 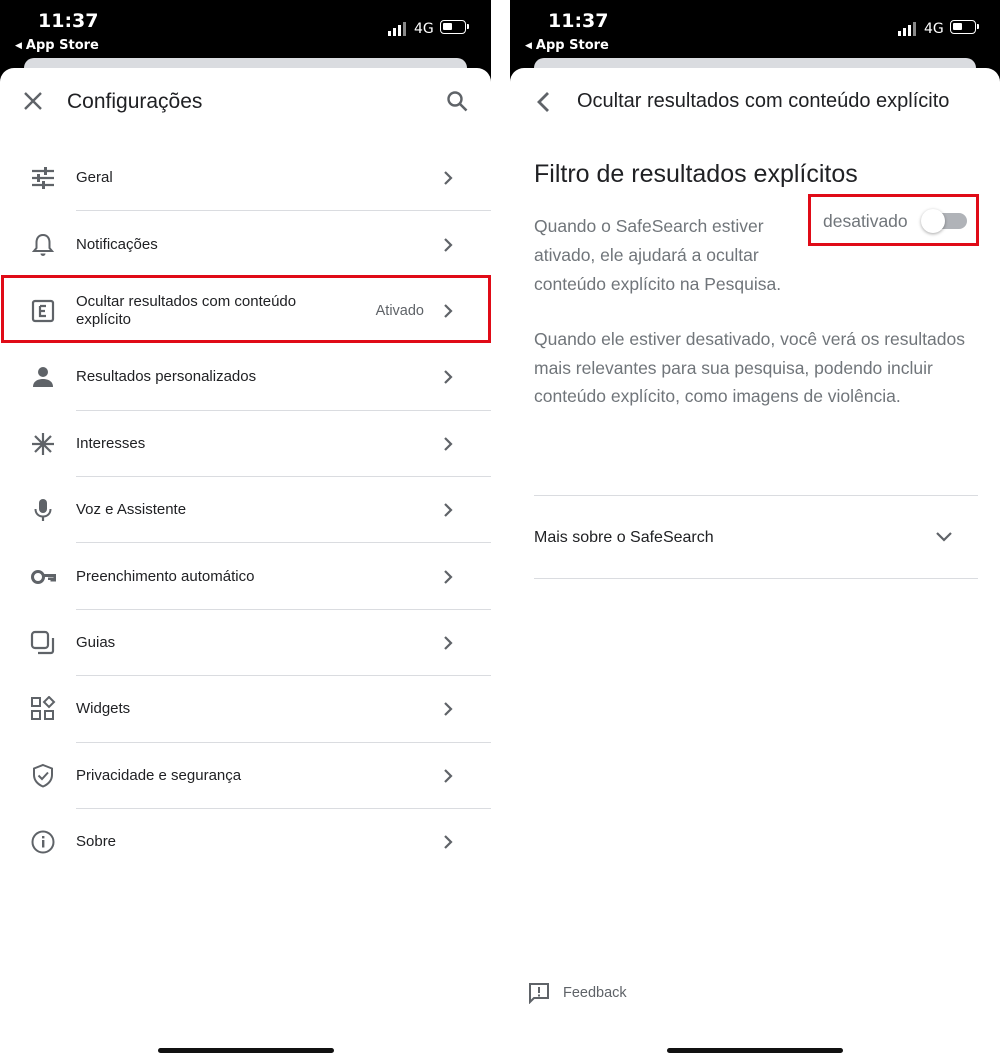 What do you see at coordinates (245, 444) in the screenshot?
I see `settings-item-interesses: Interesses` at bounding box center [245, 444].